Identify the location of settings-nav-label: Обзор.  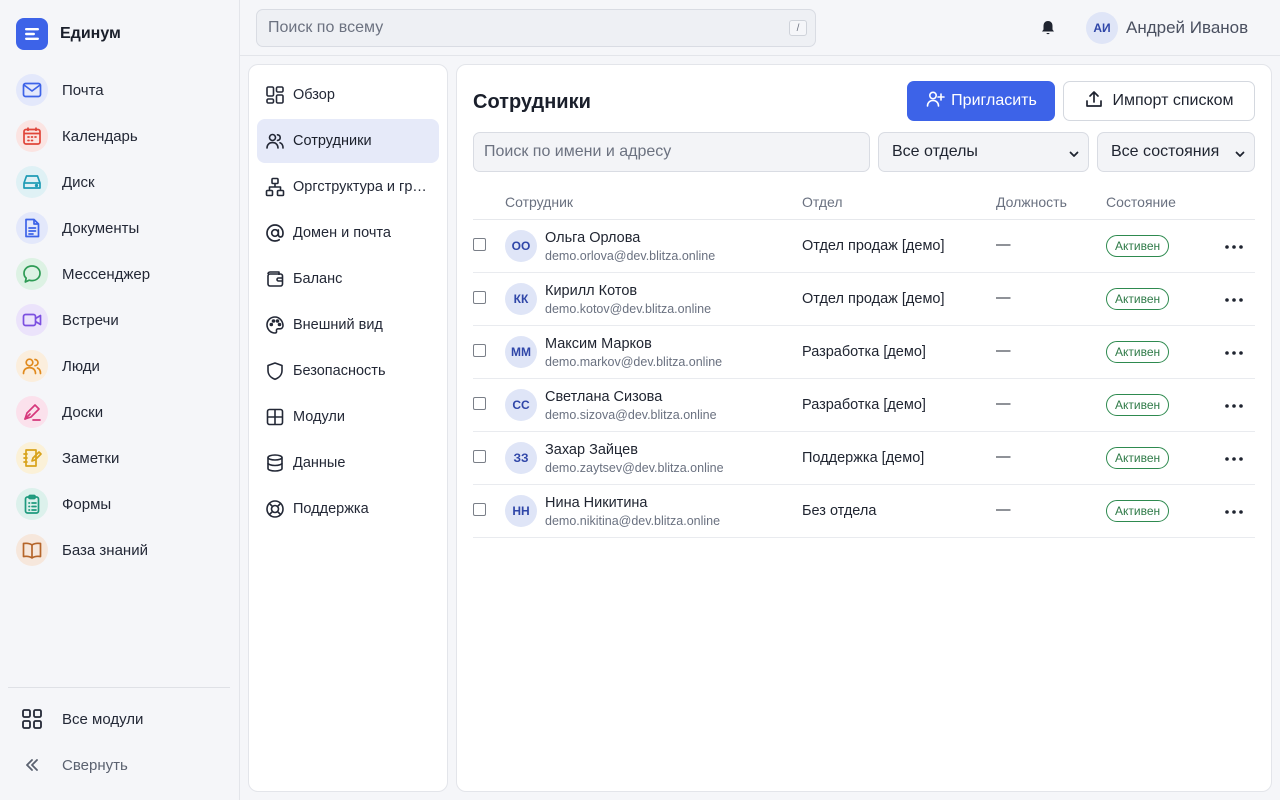
(314, 95).